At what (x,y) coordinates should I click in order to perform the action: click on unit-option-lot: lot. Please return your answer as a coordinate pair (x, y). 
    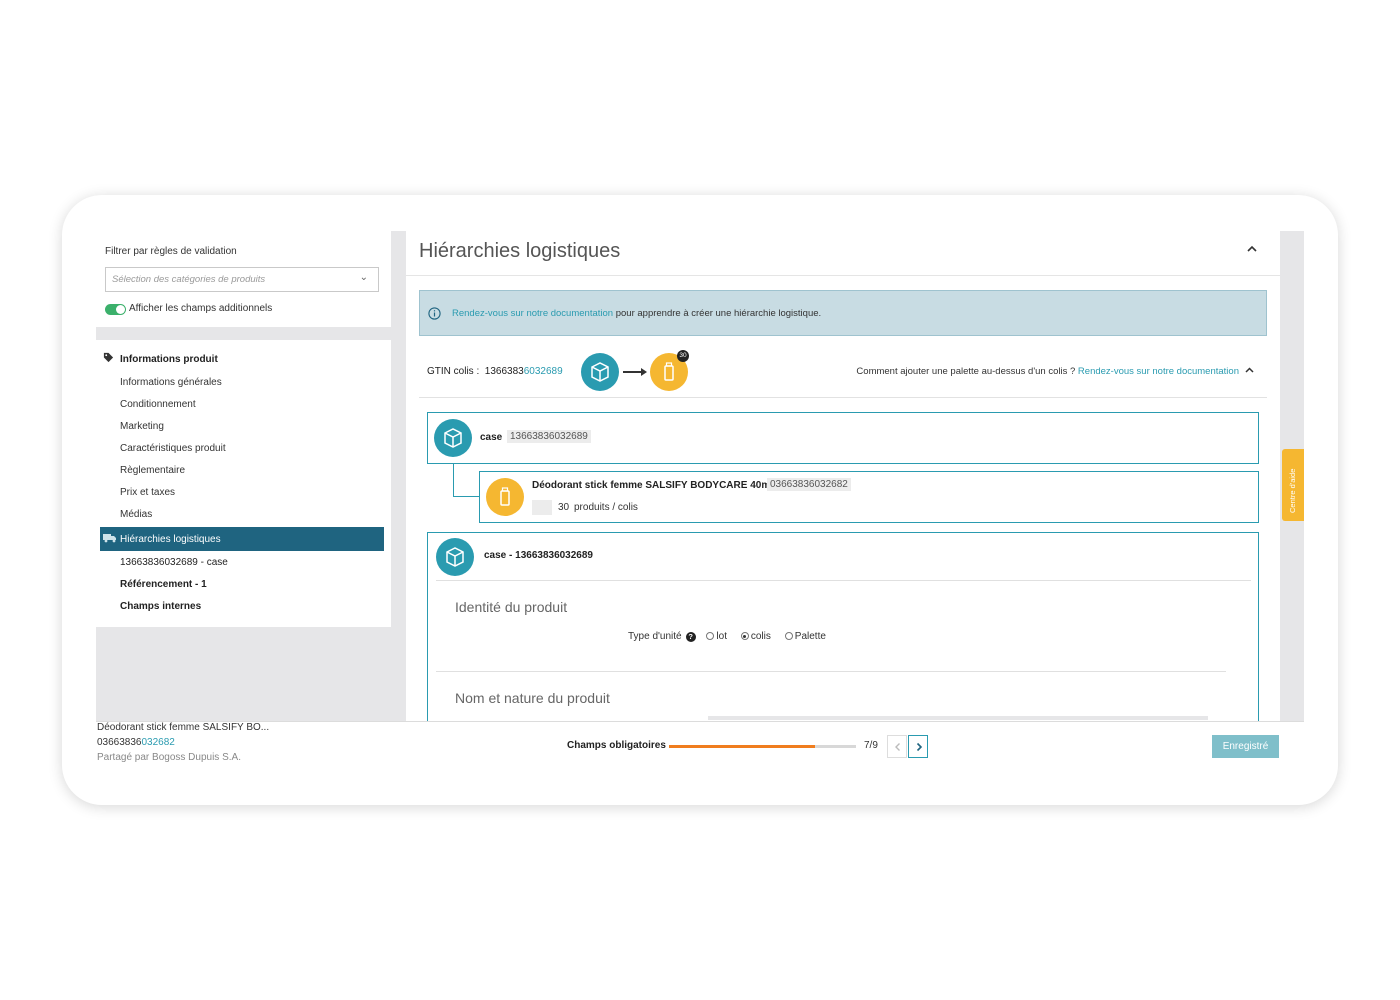
    Looking at the image, I should click on (716, 636).